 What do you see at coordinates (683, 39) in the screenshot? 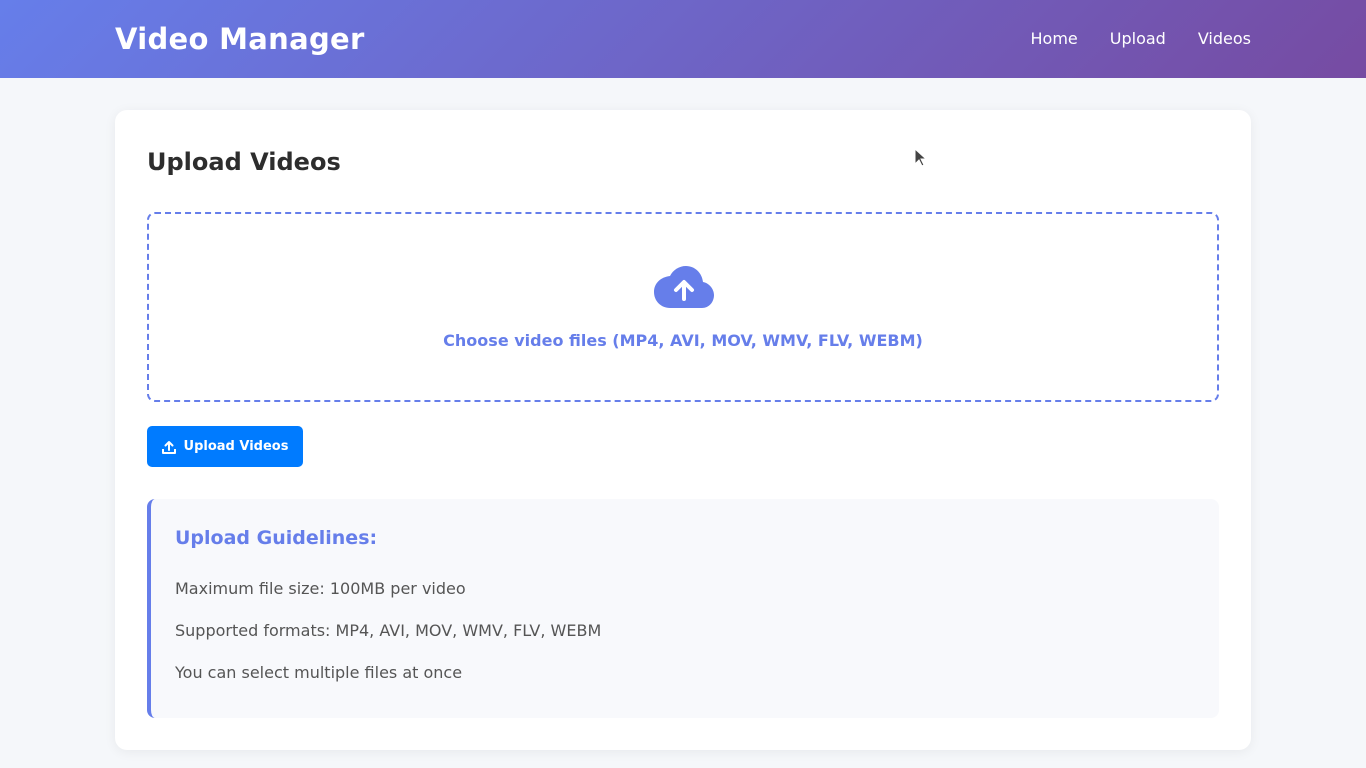
I see `top-navbar: Video Manager Home Upload Videos` at bounding box center [683, 39].